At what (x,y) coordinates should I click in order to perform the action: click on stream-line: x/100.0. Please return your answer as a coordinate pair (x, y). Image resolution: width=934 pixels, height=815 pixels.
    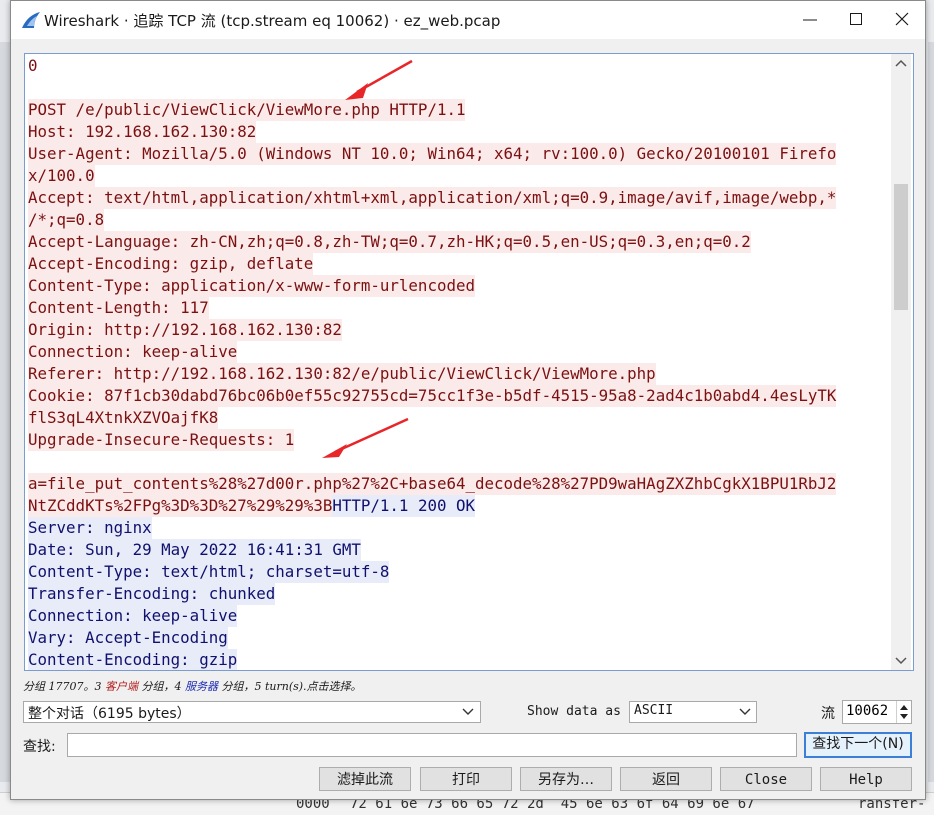
    Looking at the image, I should click on (458, 176).